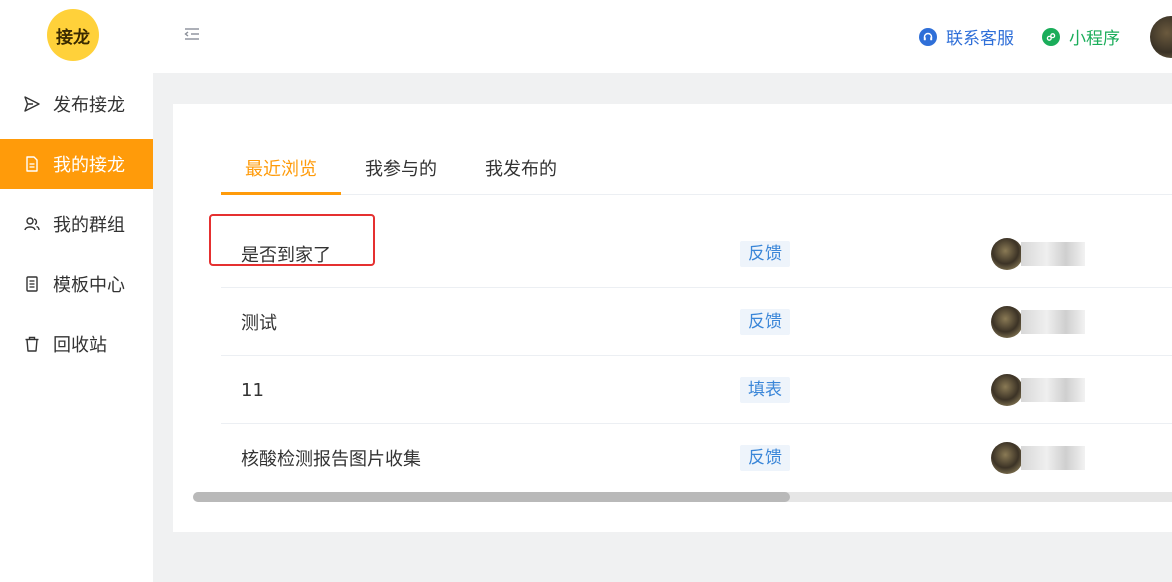 This screenshot has width=1172, height=582. I want to click on horizontal-scrollbar, so click(682, 497).